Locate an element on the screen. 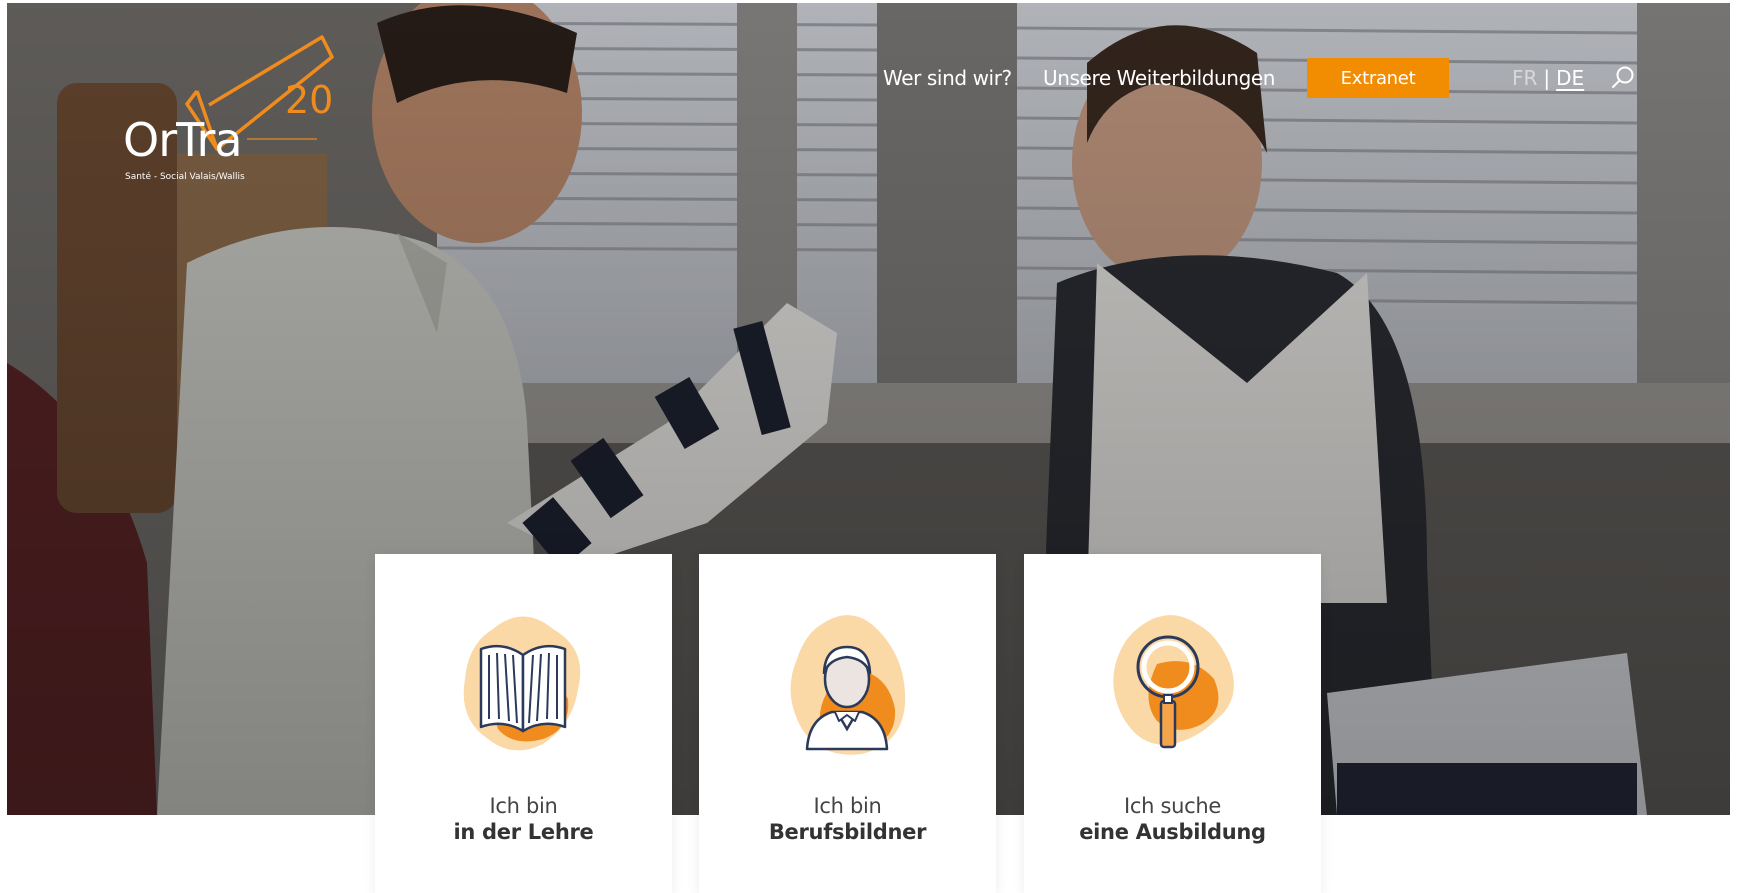 This screenshot has height=893, width=1737. card-berufsbildner: Ich bin Berufsbildner is located at coordinates (847, 723).